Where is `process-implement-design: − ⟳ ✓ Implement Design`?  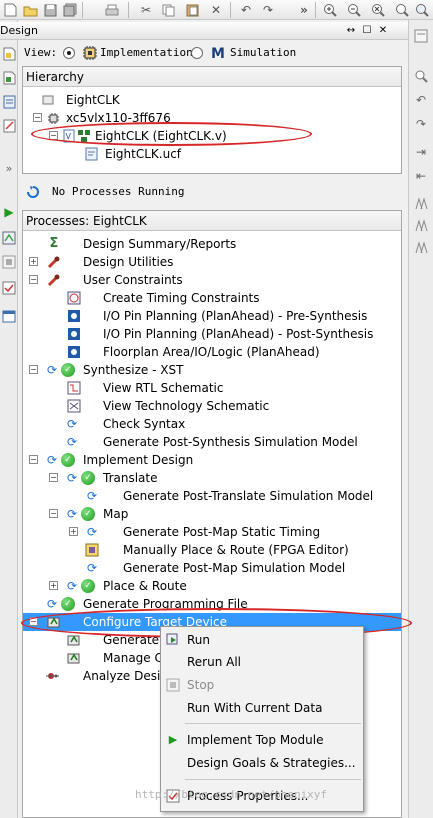
process-implement-design: − ⟳ ✓ Implement Design is located at coordinates (212, 460).